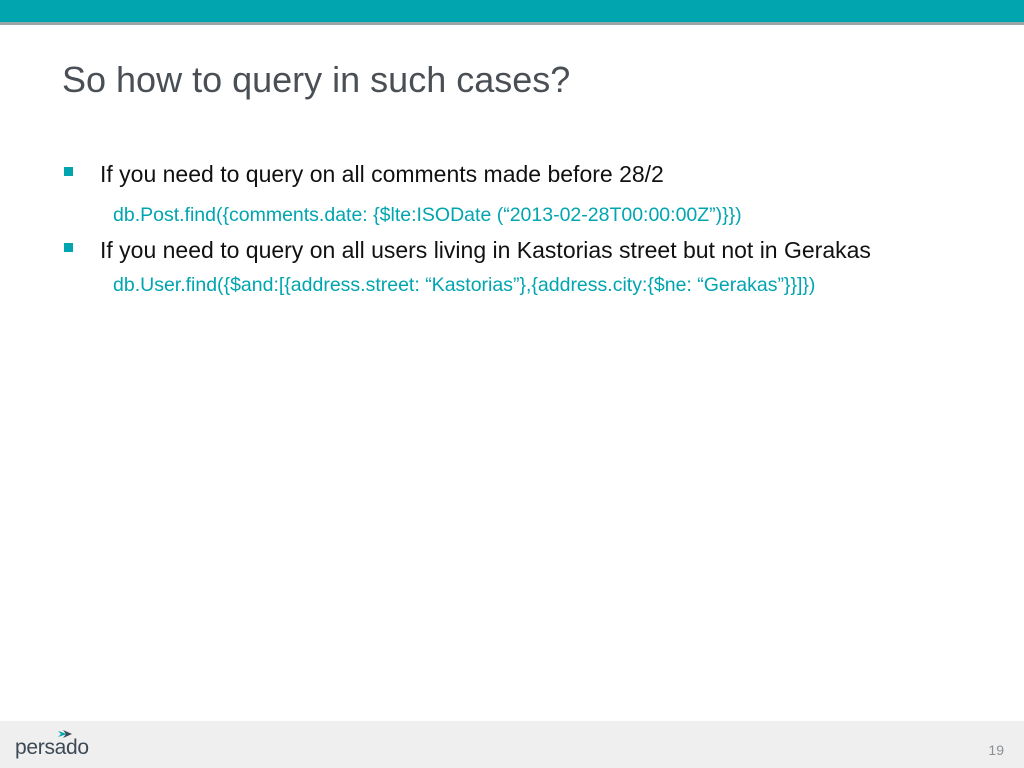  I want to click on slide-title: So how to query in such cases?, so click(316, 79).